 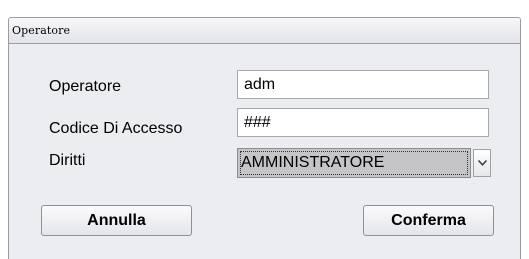 I want to click on rights-dropdown-button, so click(x=482, y=163).